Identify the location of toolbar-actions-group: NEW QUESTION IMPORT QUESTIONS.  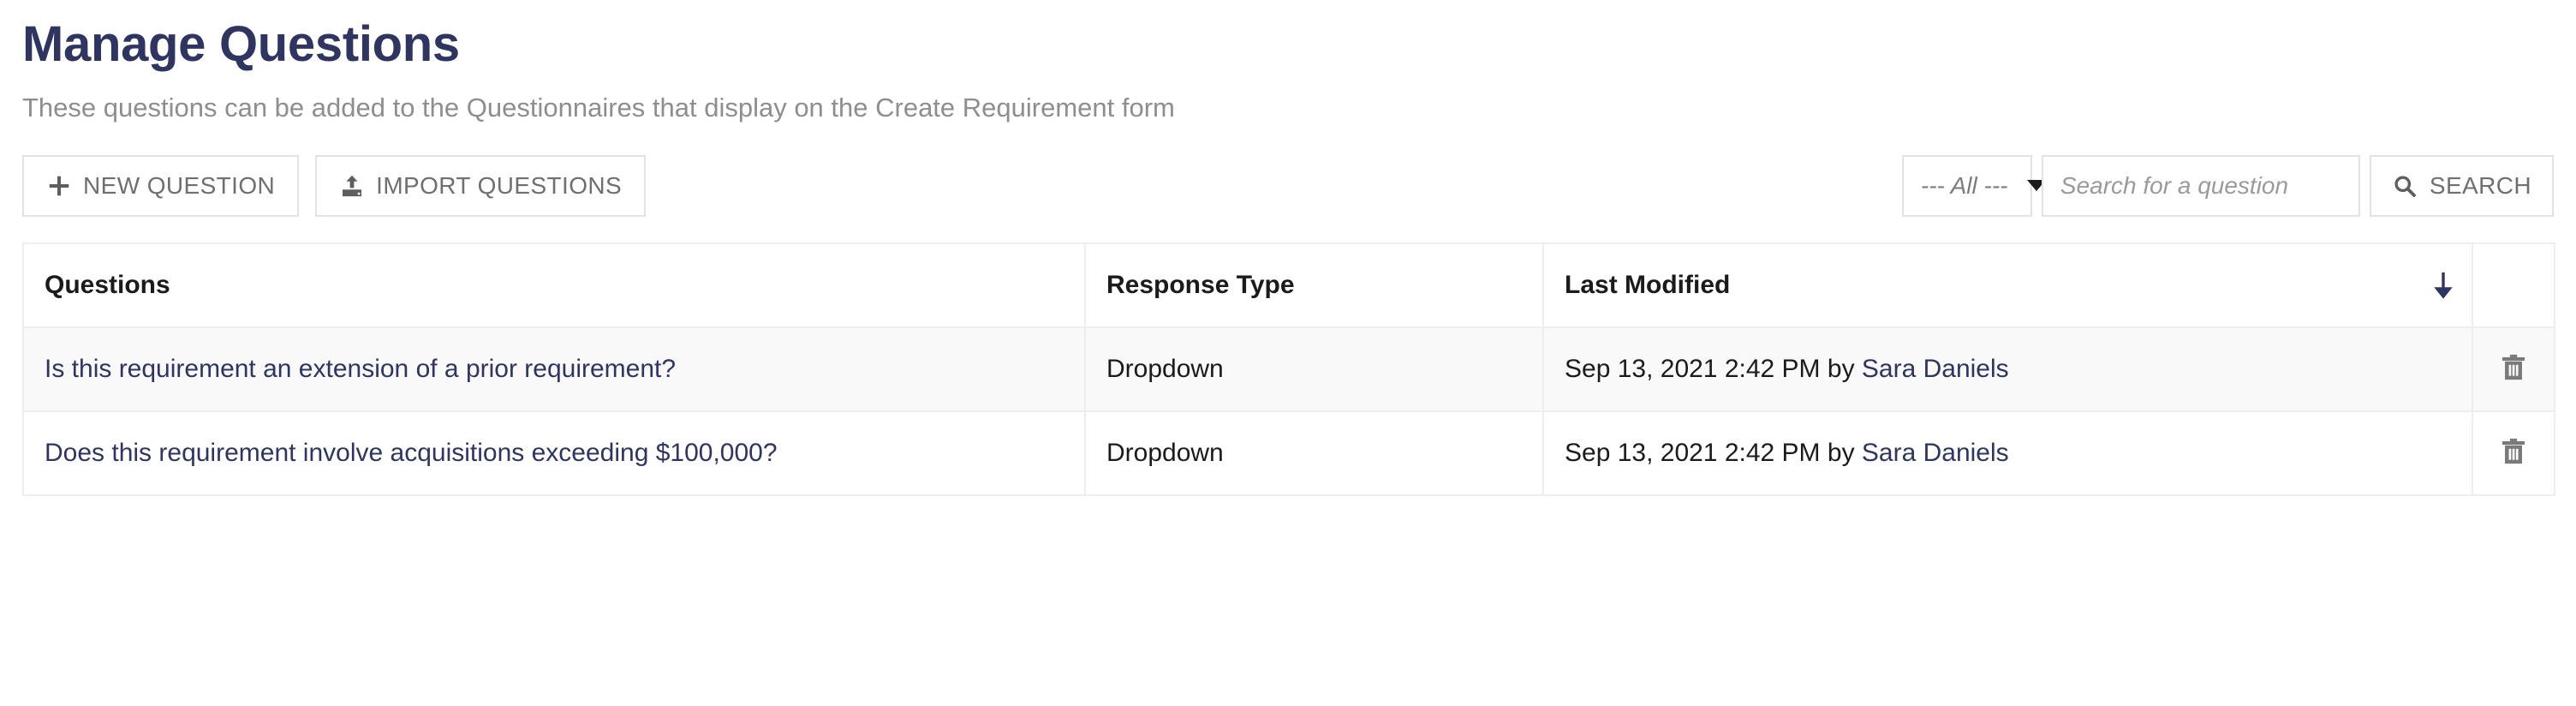
(334, 185).